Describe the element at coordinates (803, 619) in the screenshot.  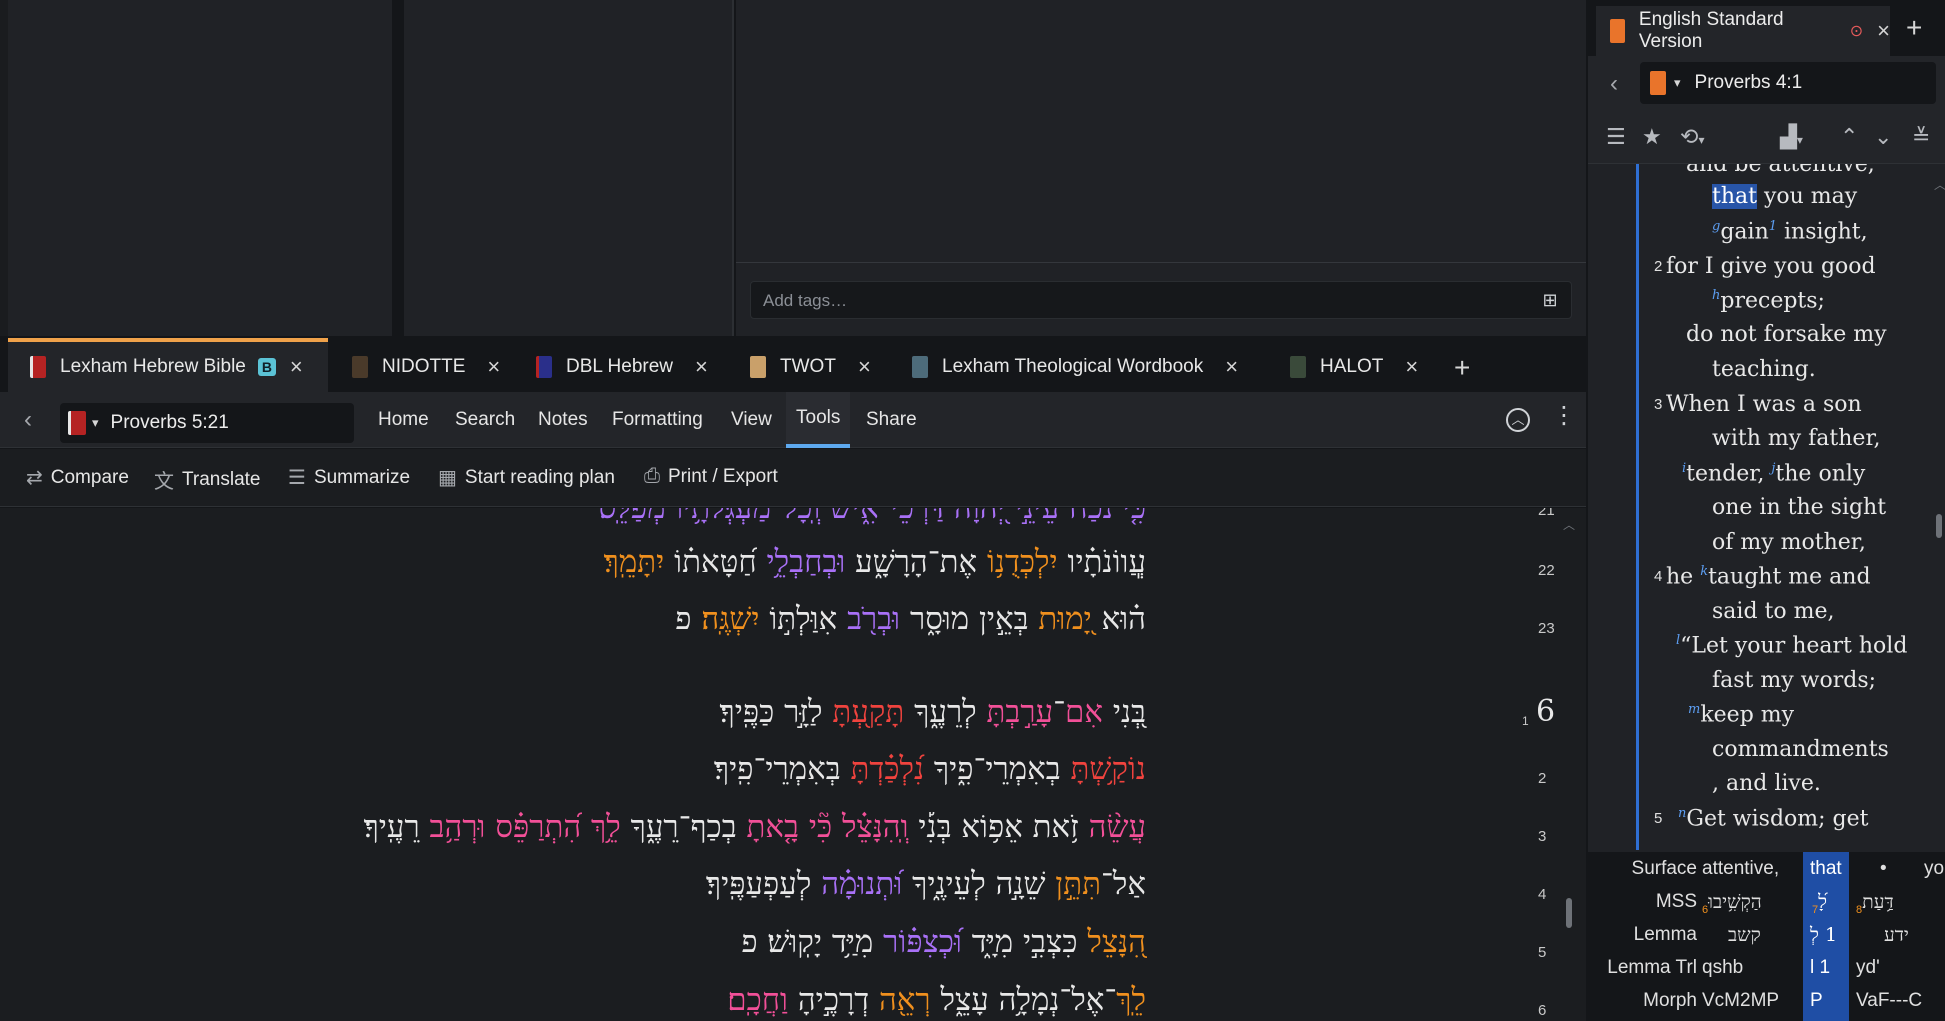
I see `hebrew-word: אִוַּלְתּ֣וֹ` at that location.